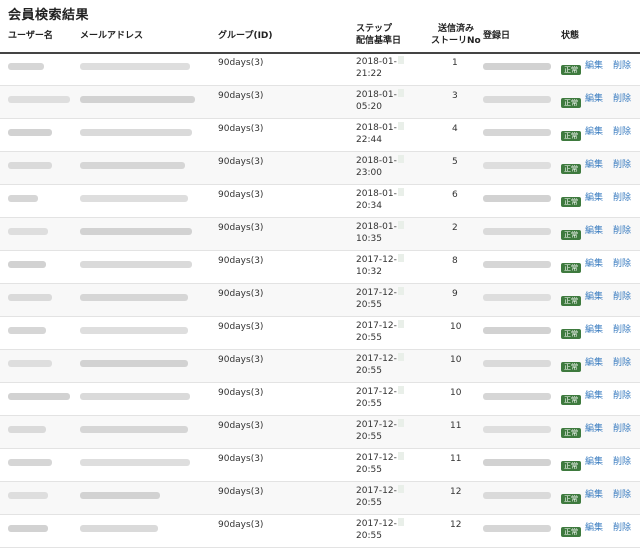 Image resolution: width=640 pixels, height=548 pixels. I want to click on story-number: 12, so click(456, 492).